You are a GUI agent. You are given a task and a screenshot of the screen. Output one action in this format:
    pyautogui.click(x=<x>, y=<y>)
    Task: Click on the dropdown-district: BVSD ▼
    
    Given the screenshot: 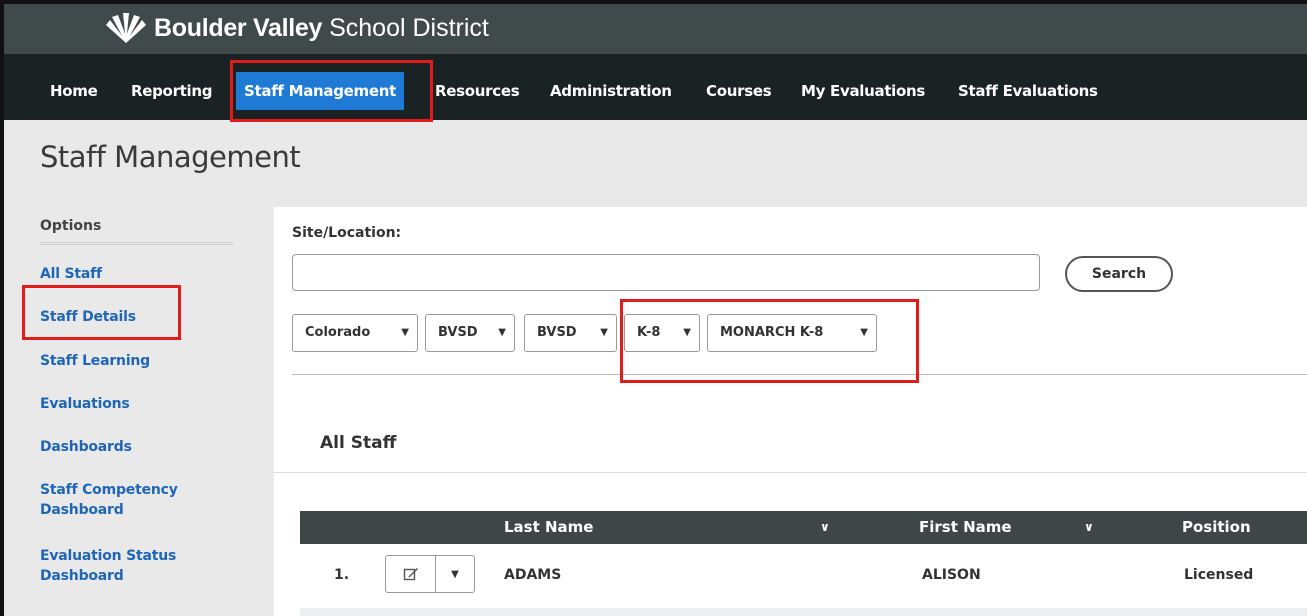 What is the action you would take?
    pyautogui.click(x=470, y=333)
    